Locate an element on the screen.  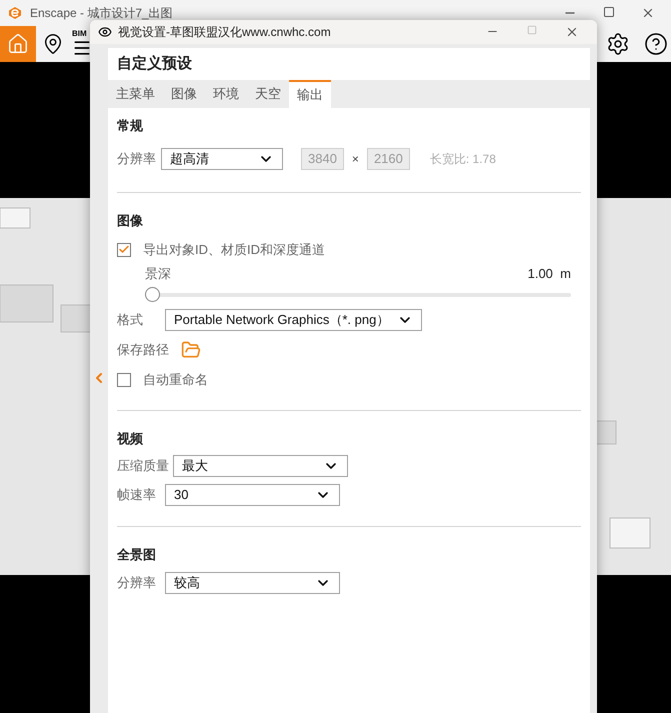
home-icon is located at coordinates (18, 44).